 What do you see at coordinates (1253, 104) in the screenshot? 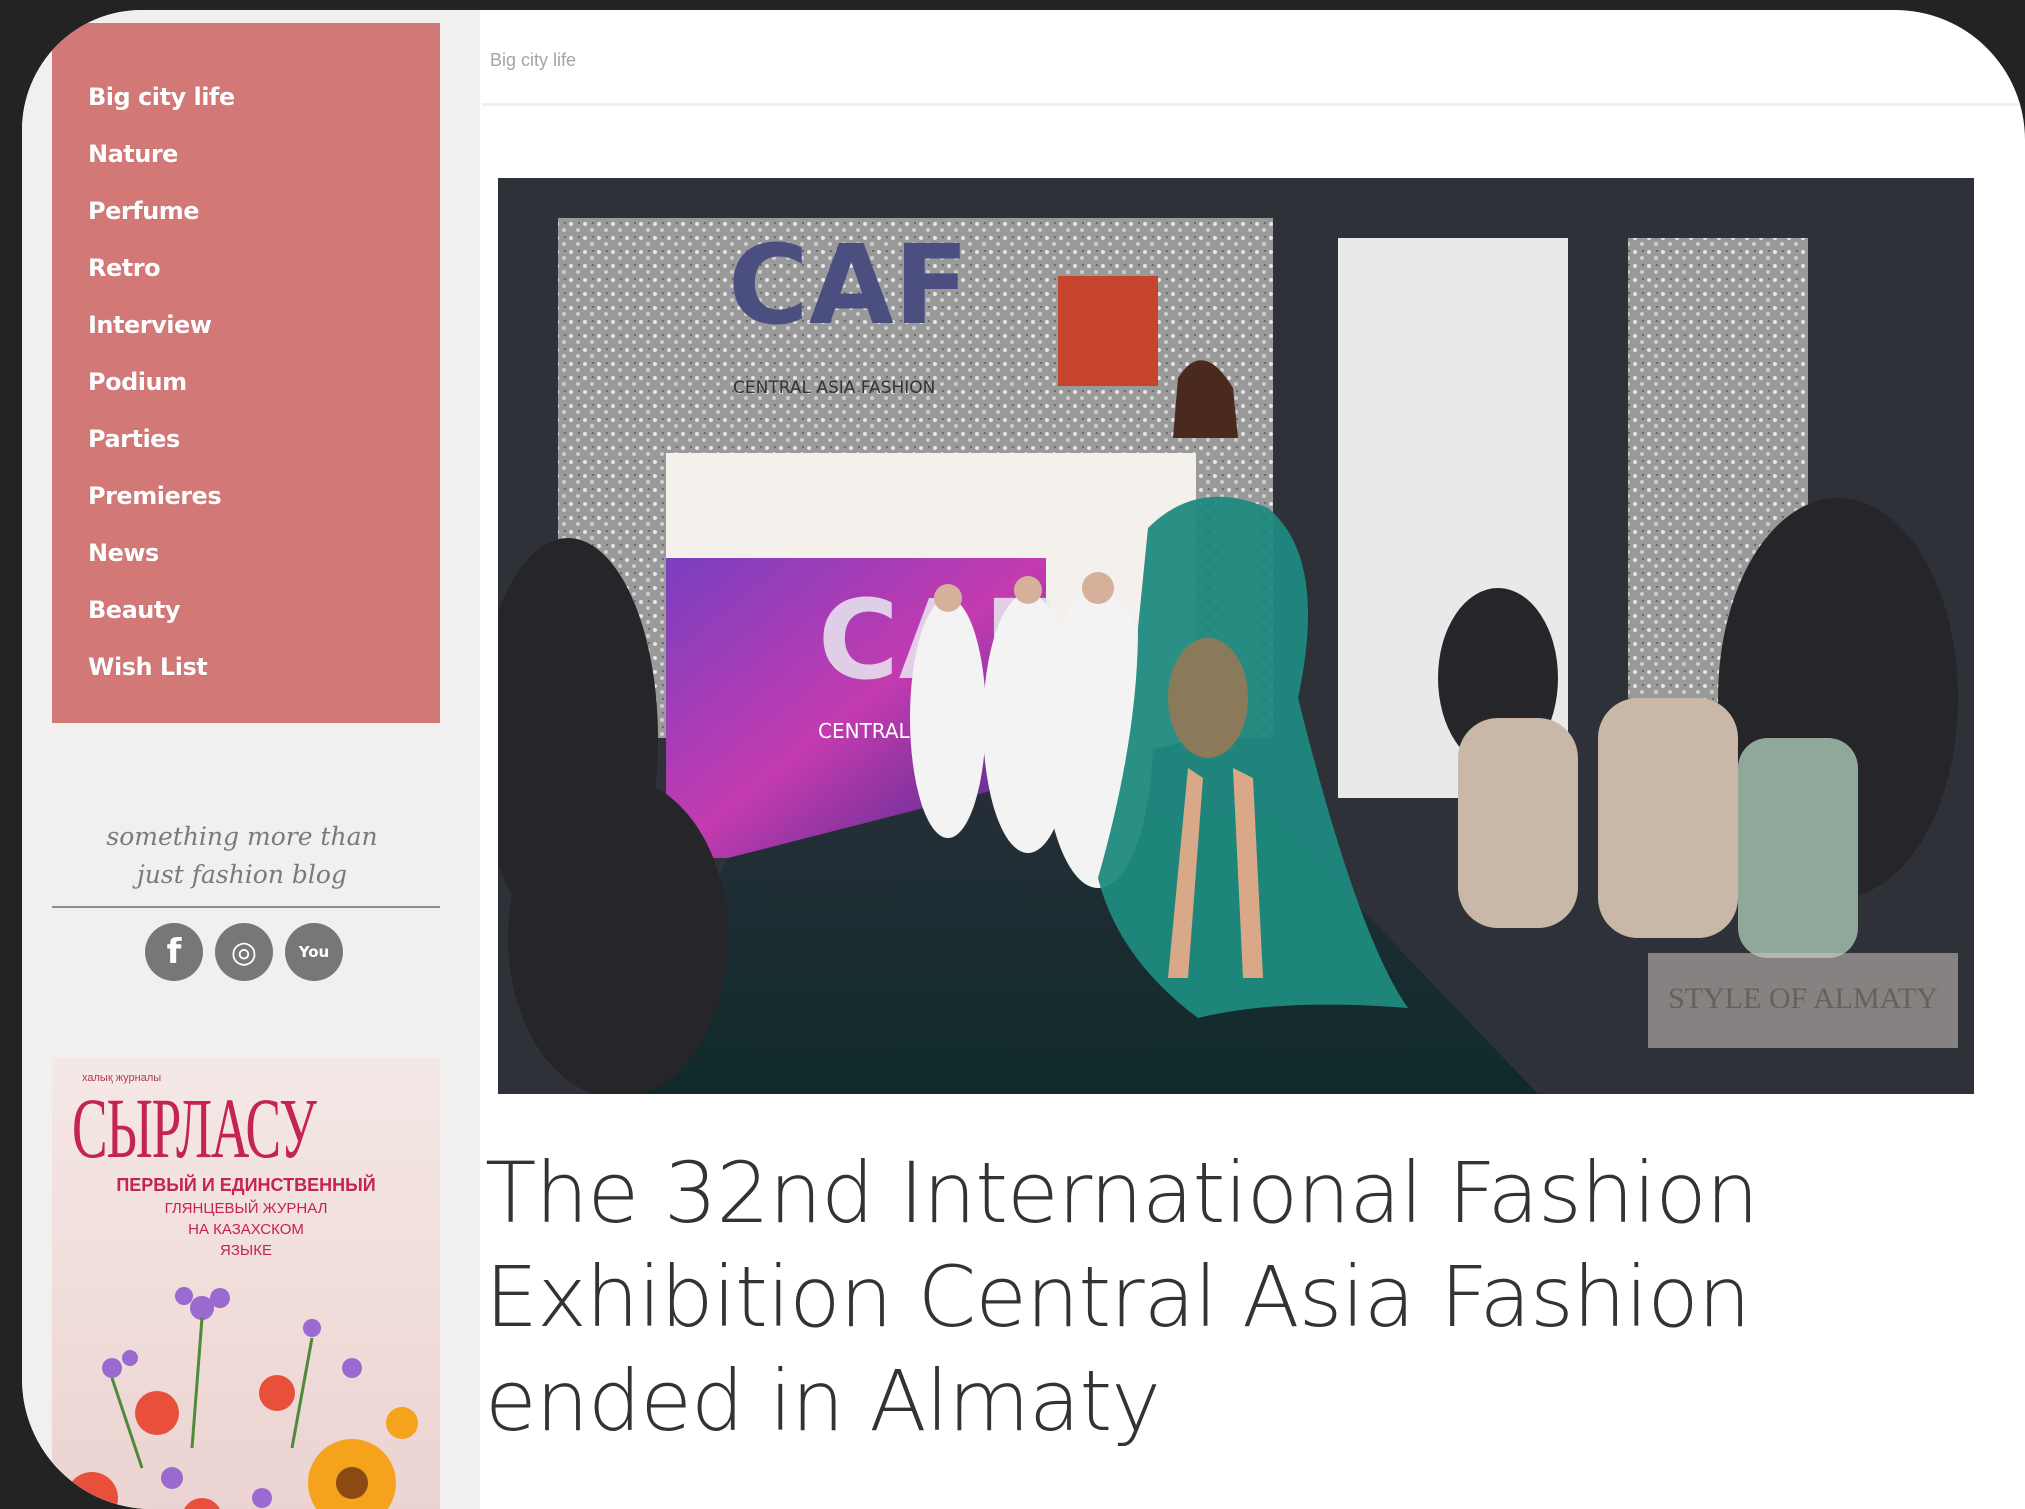
I see `header-divider` at bounding box center [1253, 104].